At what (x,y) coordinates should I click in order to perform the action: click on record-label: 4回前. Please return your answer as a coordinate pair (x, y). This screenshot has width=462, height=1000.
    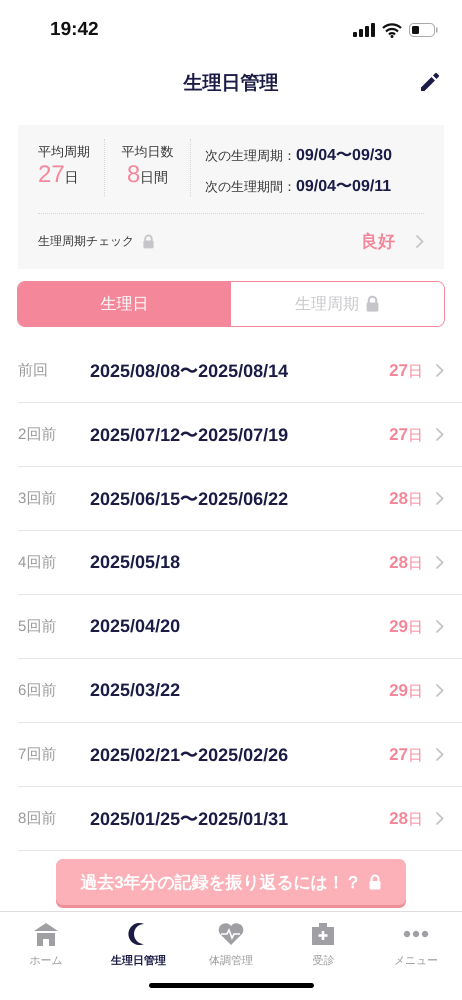
    Looking at the image, I should click on (38, 562).